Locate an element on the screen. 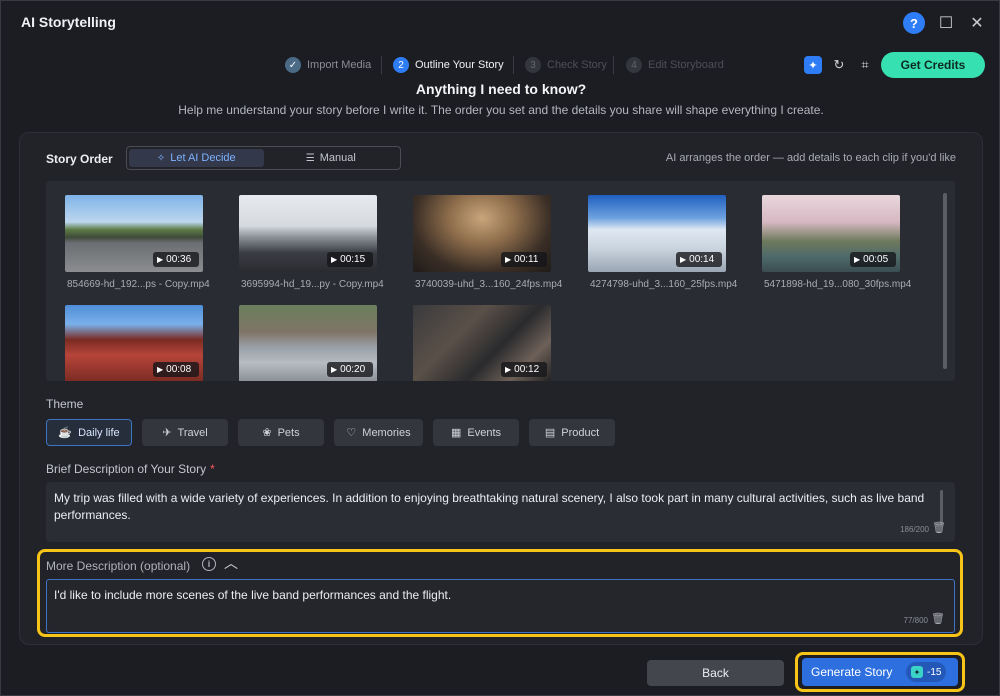 This screenshot has height=696, width=1000. gift-icon: ⌗ is located at coordinates (865, 65).